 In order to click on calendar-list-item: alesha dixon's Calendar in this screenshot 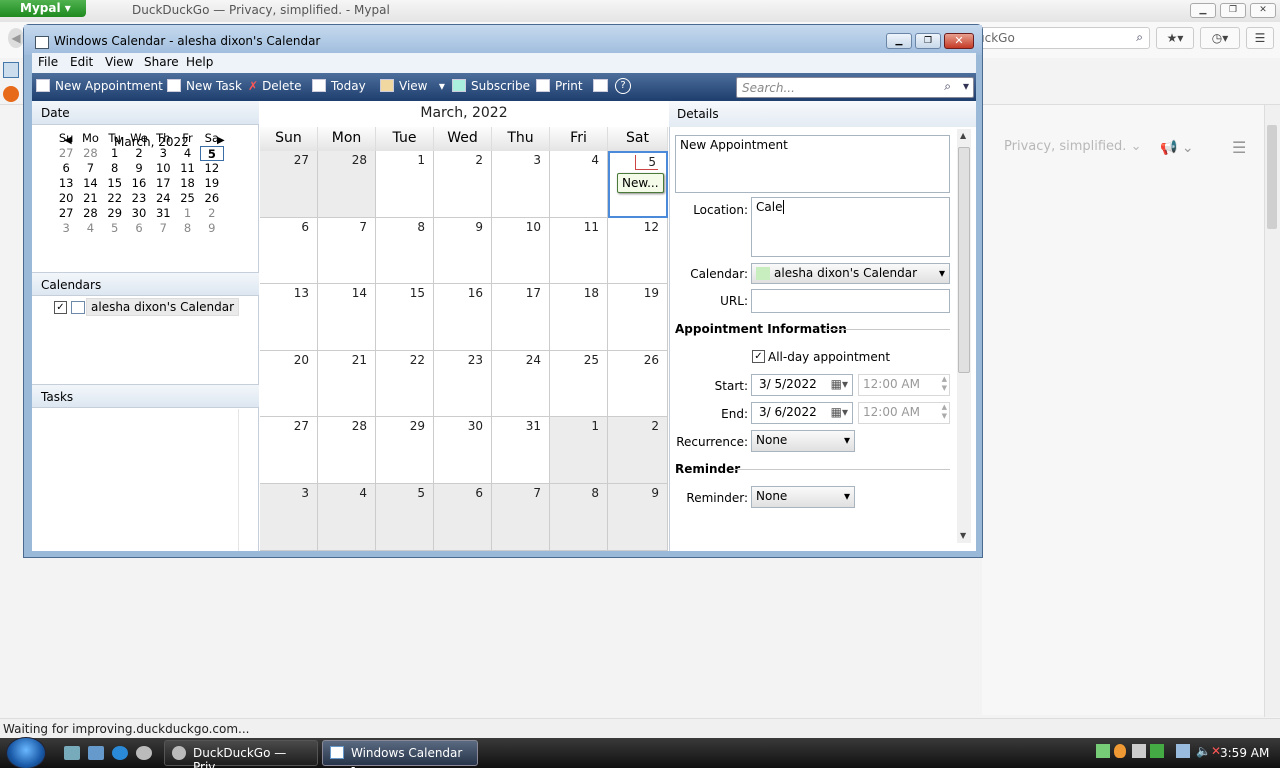, I will do `click(163, 307)`.